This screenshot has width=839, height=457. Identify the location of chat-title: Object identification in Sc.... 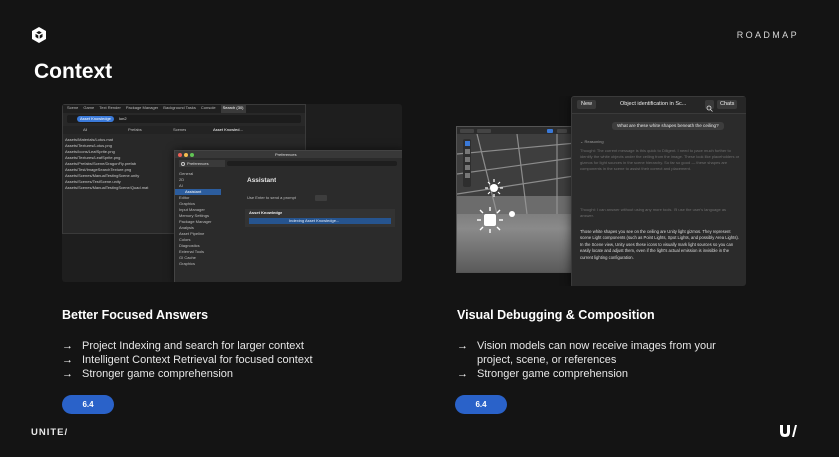
(653, 104).